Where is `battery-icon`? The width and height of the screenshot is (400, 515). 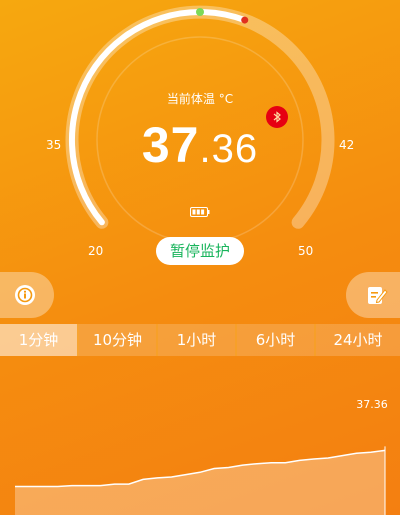 battery-icon is located at coordinates (200, 212).